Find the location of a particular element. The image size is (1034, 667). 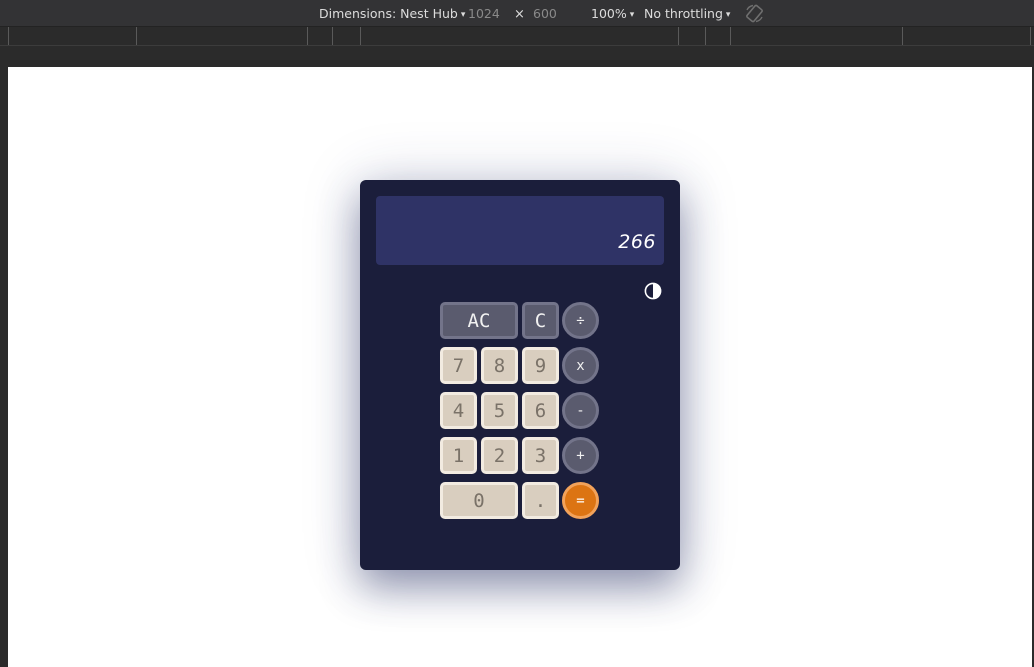

add-button: + is located at coordinates (580, 455).